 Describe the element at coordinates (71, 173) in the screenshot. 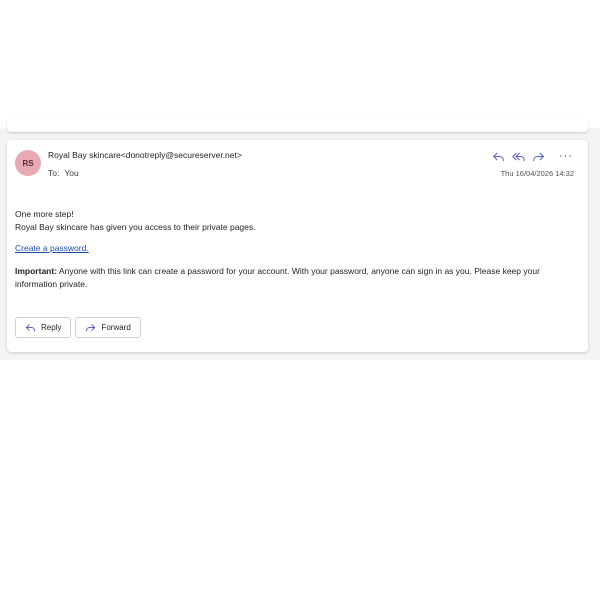

I see `to-value: You` at that location.